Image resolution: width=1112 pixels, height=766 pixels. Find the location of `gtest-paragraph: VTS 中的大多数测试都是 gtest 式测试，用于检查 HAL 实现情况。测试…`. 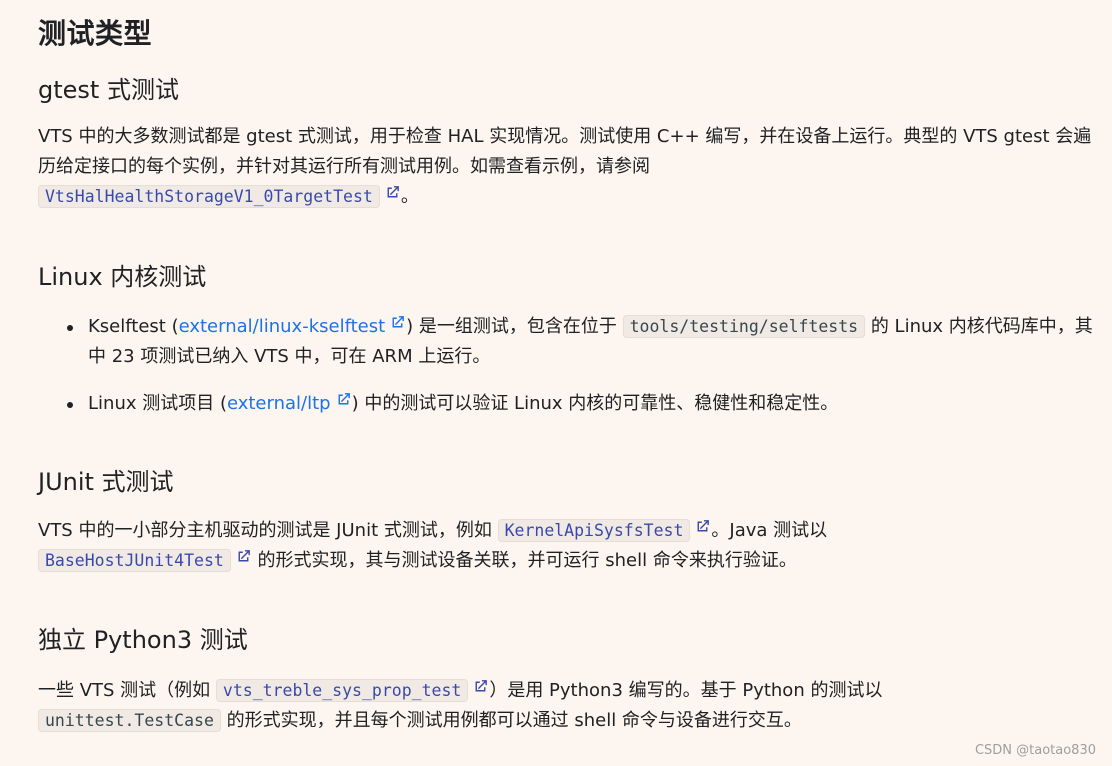

gtest-paragraph: VTS 中的大多数测试都是 gtest 式测试，用于检查 HAL 实现情况。测试… is located at coordinates (567, 167).